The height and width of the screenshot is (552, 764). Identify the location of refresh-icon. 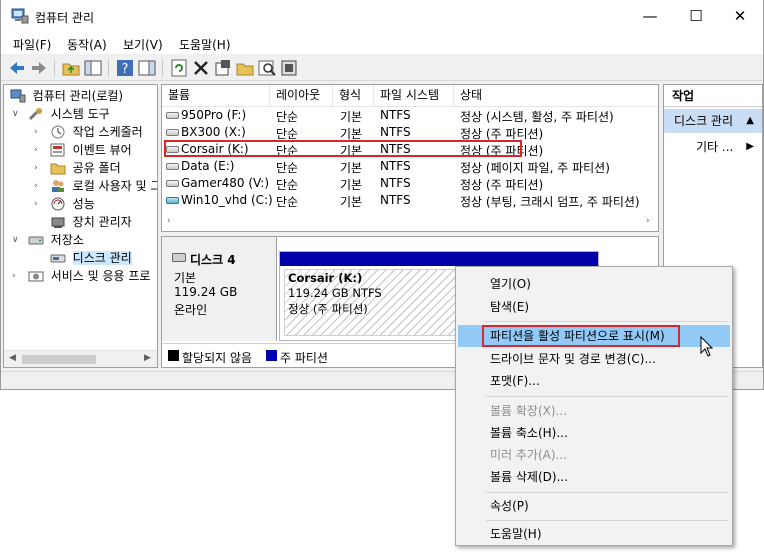
(179, 68).